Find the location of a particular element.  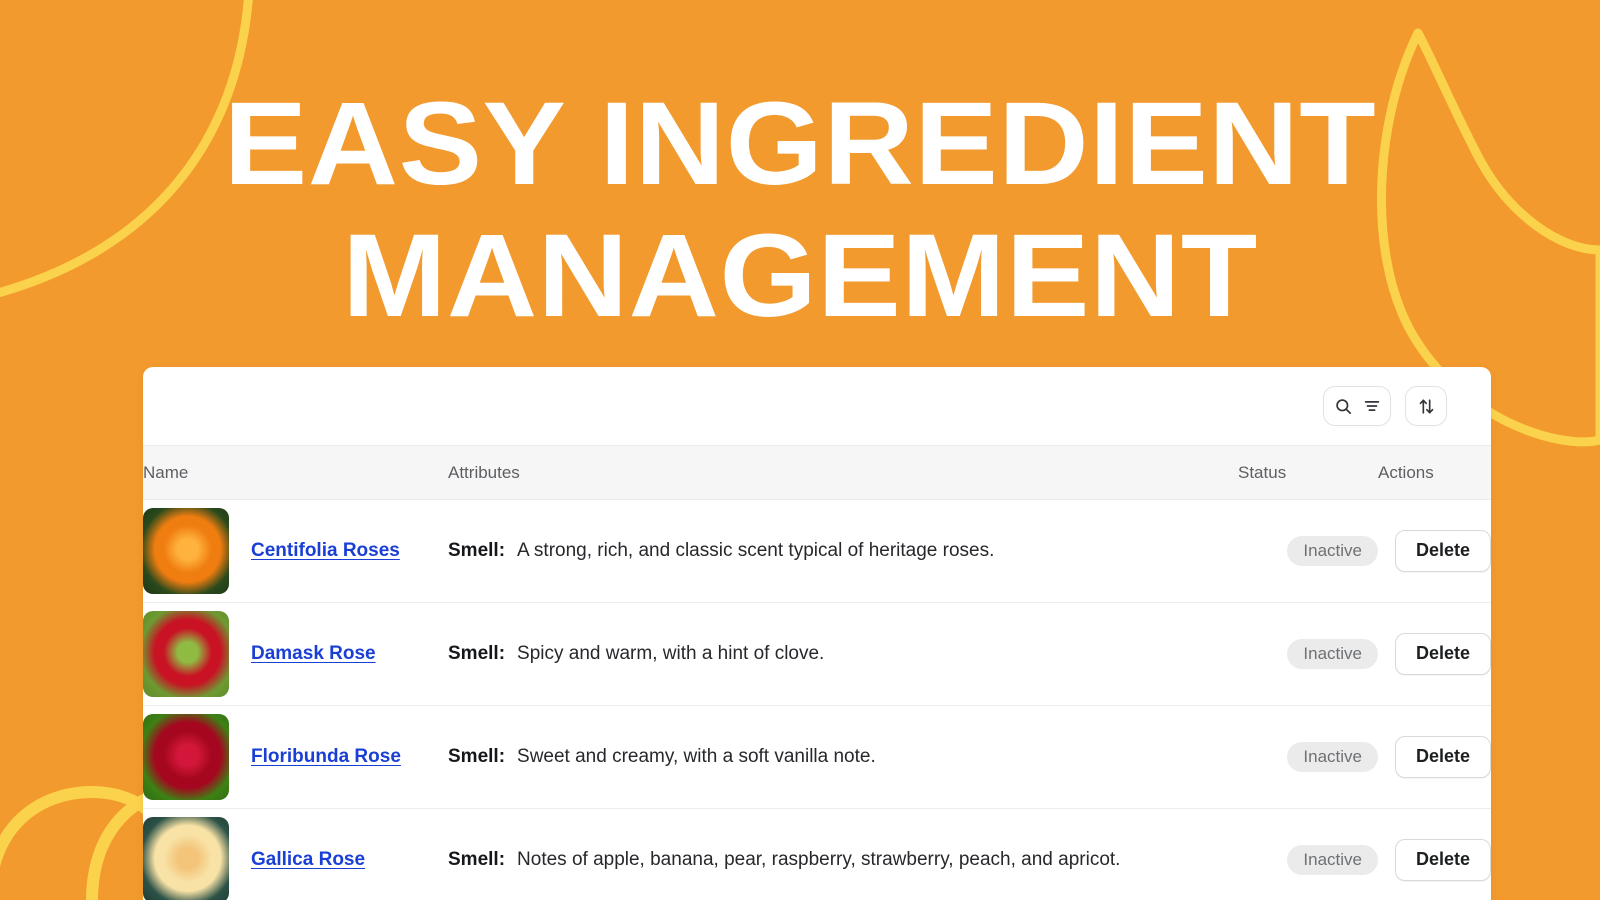

hero-title-line-1: EASY INGREDIENT is located at coordinates (800, 144).